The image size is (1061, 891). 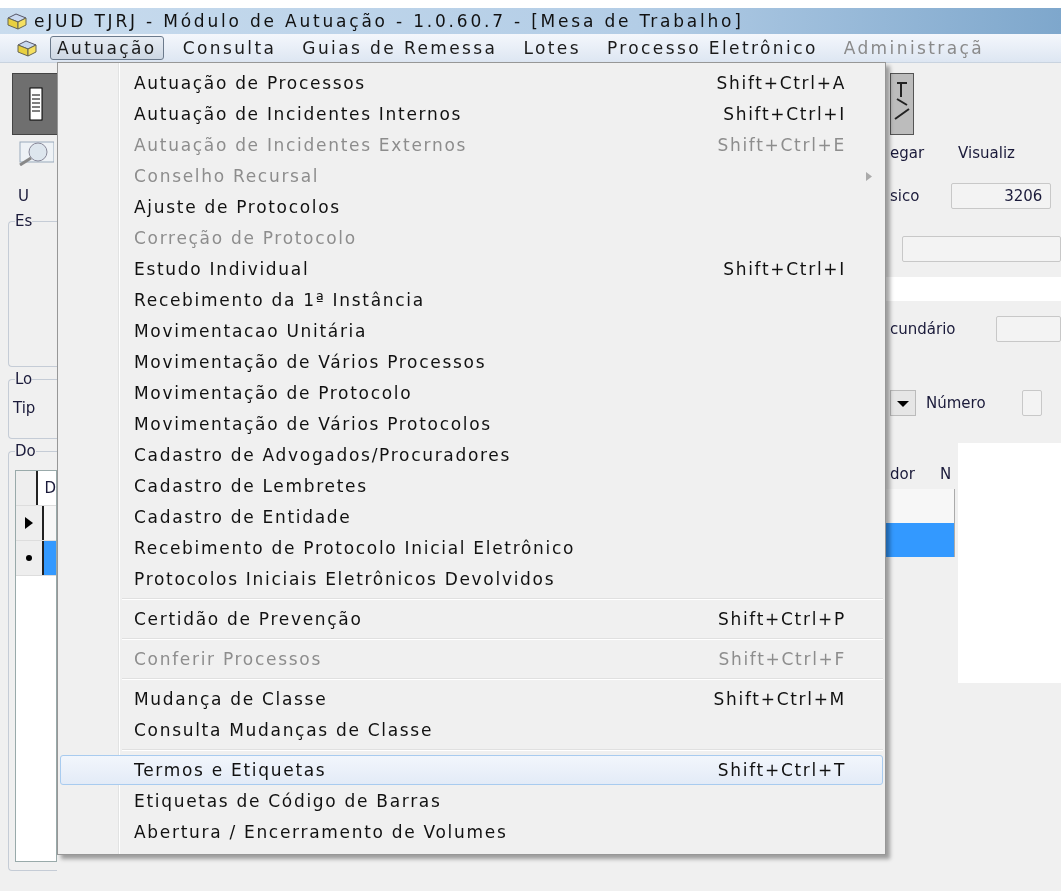 What do you see at coordinates (471, 770) in the screenshot?
I see `menu-entry: Termos e Etiquetas Shift+Ctrl+T` at bounding box center [471, 770].